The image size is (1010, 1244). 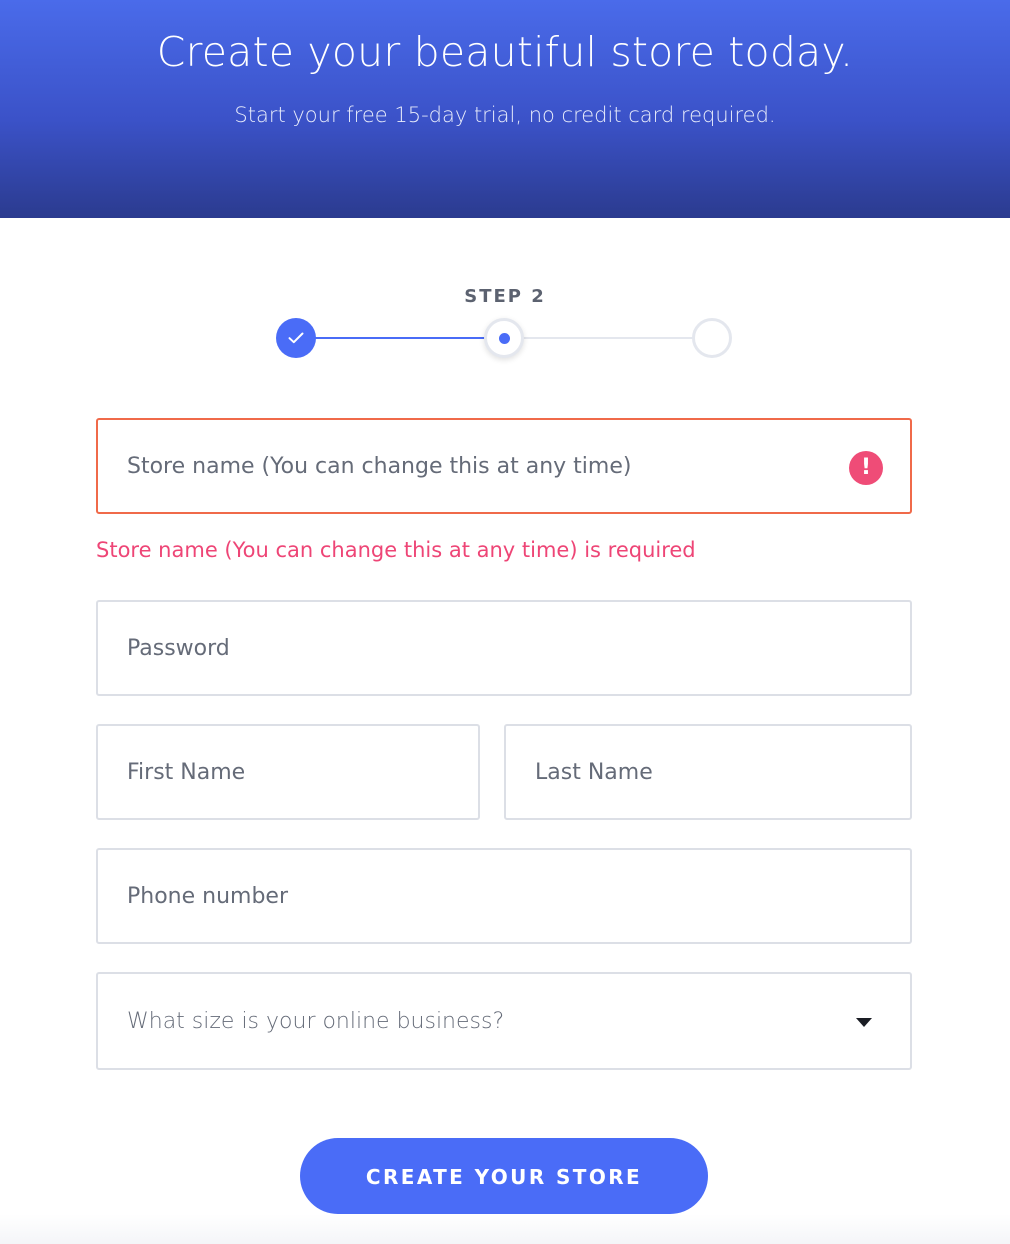 I want to click on first-name-input, so click(x=267, y=772).